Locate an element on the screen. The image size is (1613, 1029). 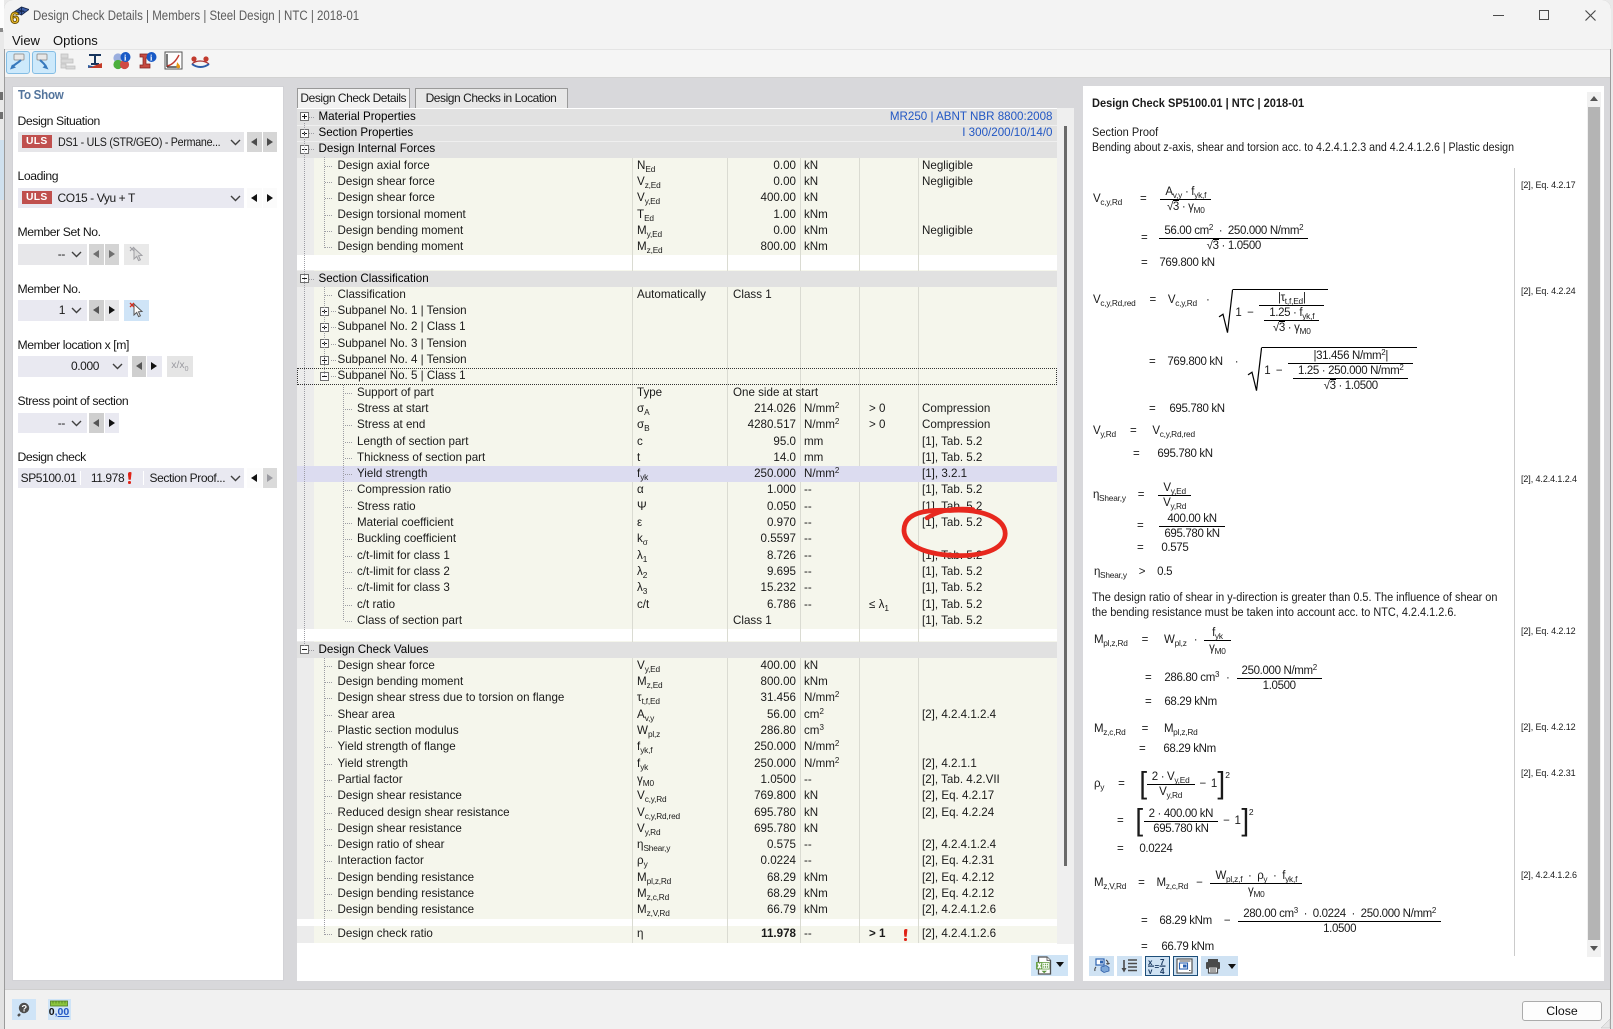
svg-text: 4 is located at coordinates (1162, 970).